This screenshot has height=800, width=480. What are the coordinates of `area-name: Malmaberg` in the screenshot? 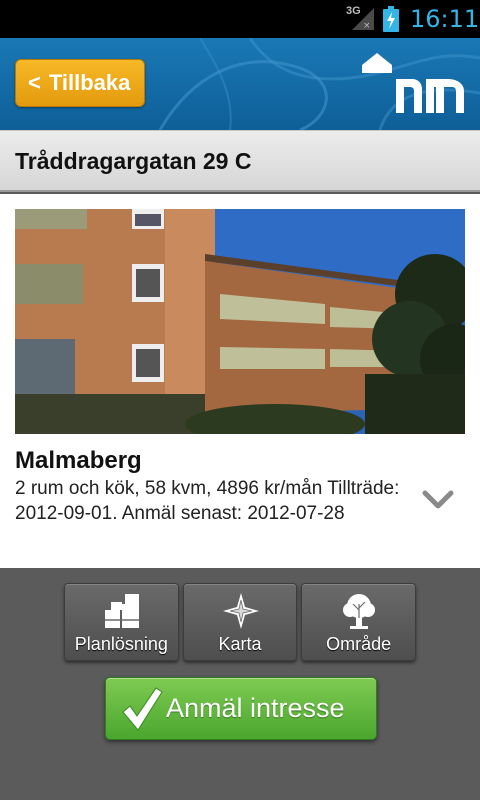 It's located at (78, 460).